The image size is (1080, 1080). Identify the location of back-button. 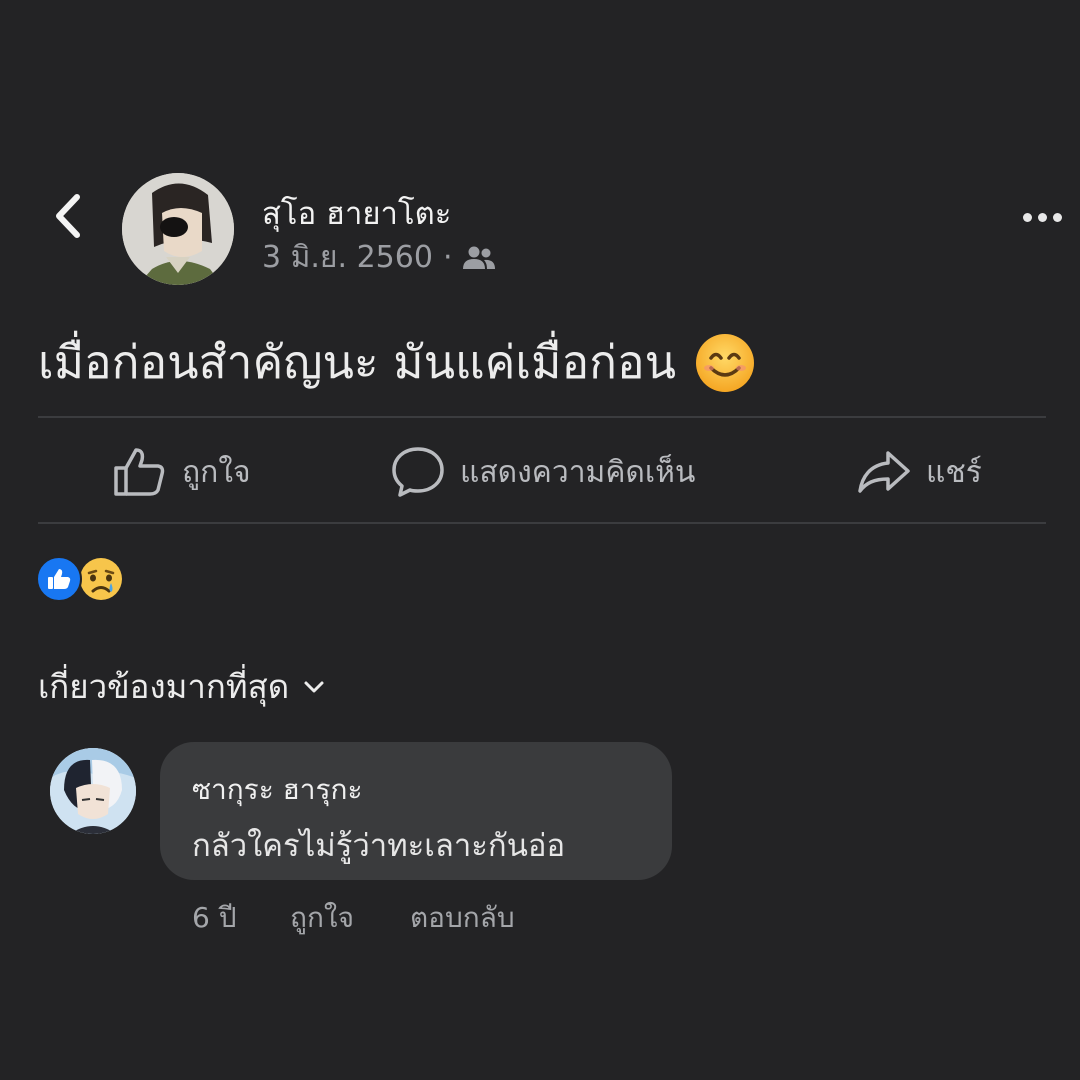
(68, 216).